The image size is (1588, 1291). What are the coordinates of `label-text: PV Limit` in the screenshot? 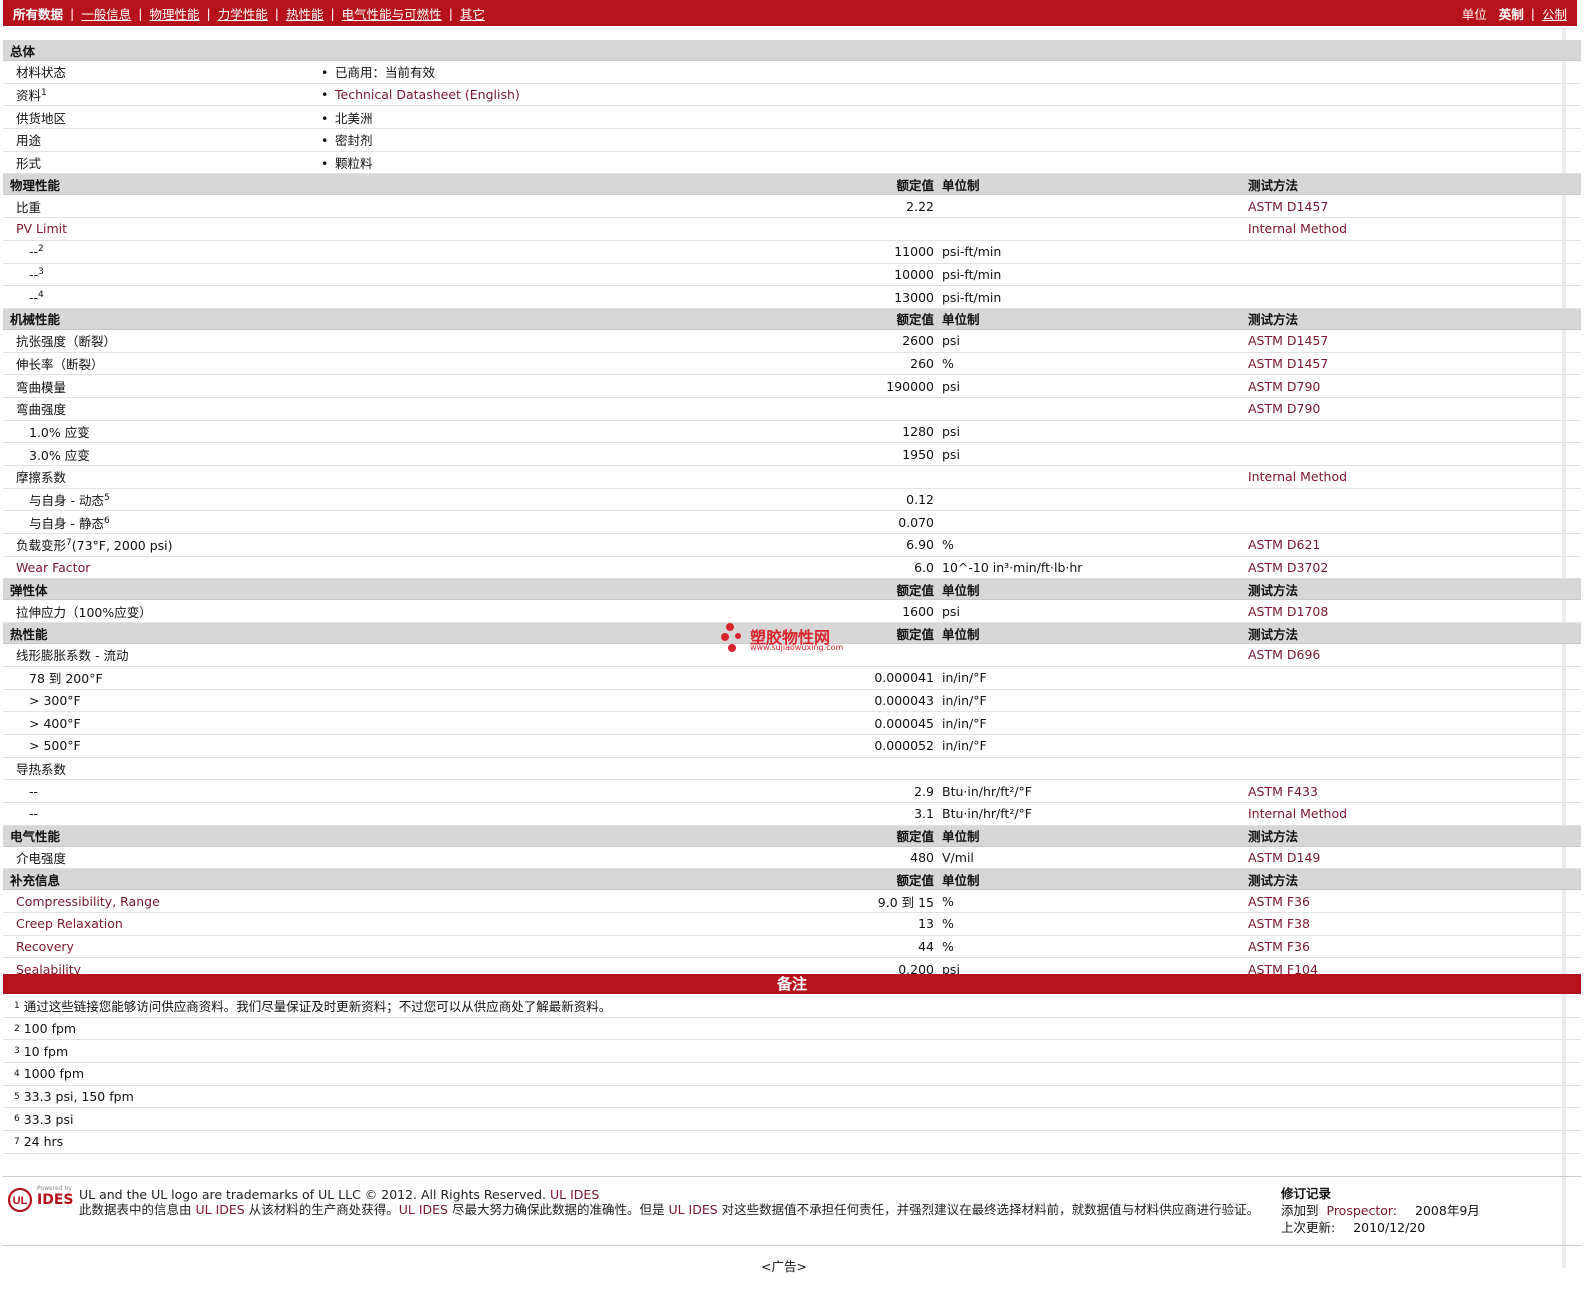 It's located at (41, 228).